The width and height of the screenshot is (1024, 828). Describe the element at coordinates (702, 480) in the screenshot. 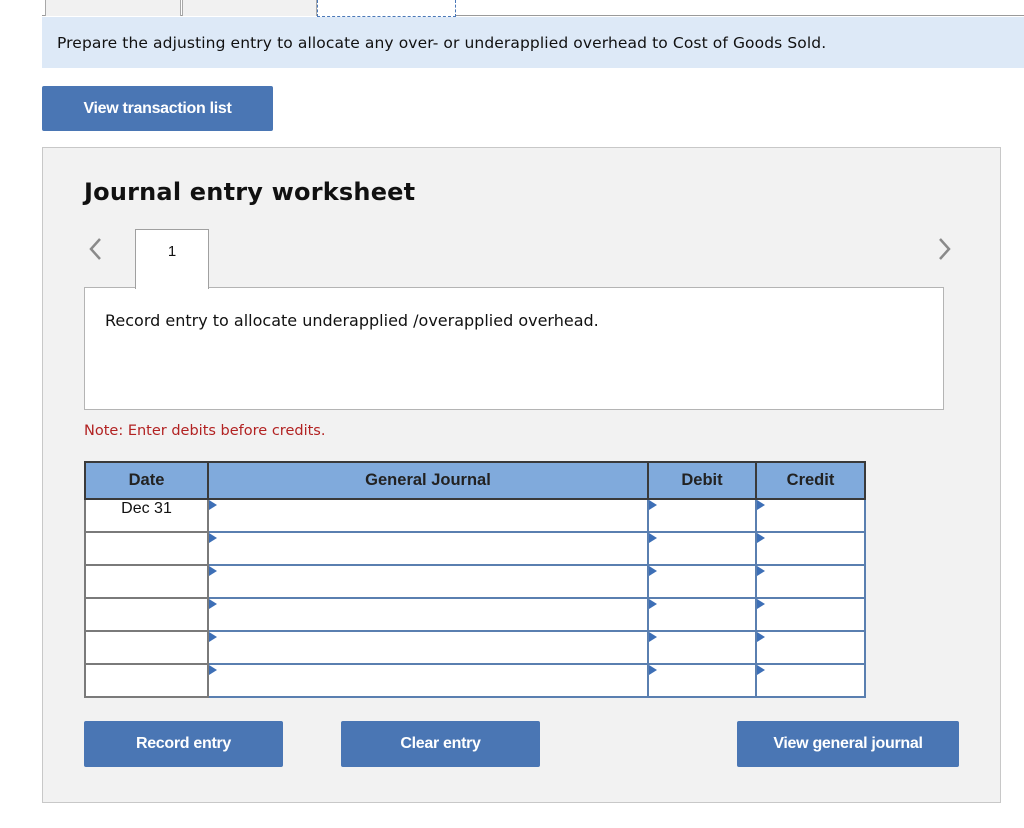

I see `header-debit: Debit` at that location.